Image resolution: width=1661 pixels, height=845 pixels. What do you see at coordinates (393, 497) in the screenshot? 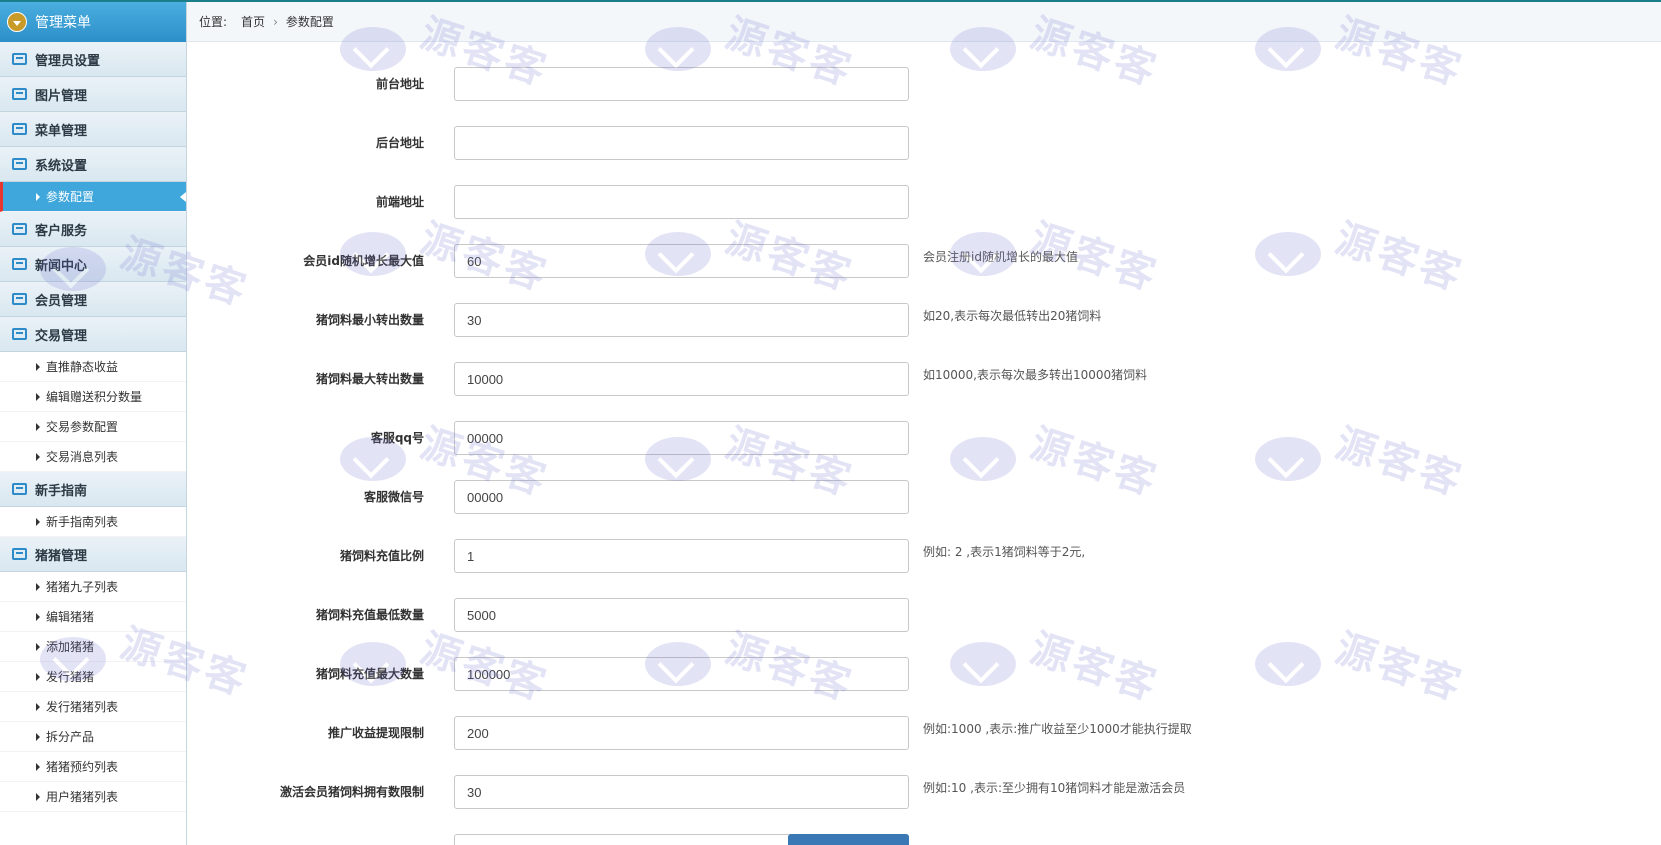
I see `field-label: 客服微信号` at bounding box center [393, 497].